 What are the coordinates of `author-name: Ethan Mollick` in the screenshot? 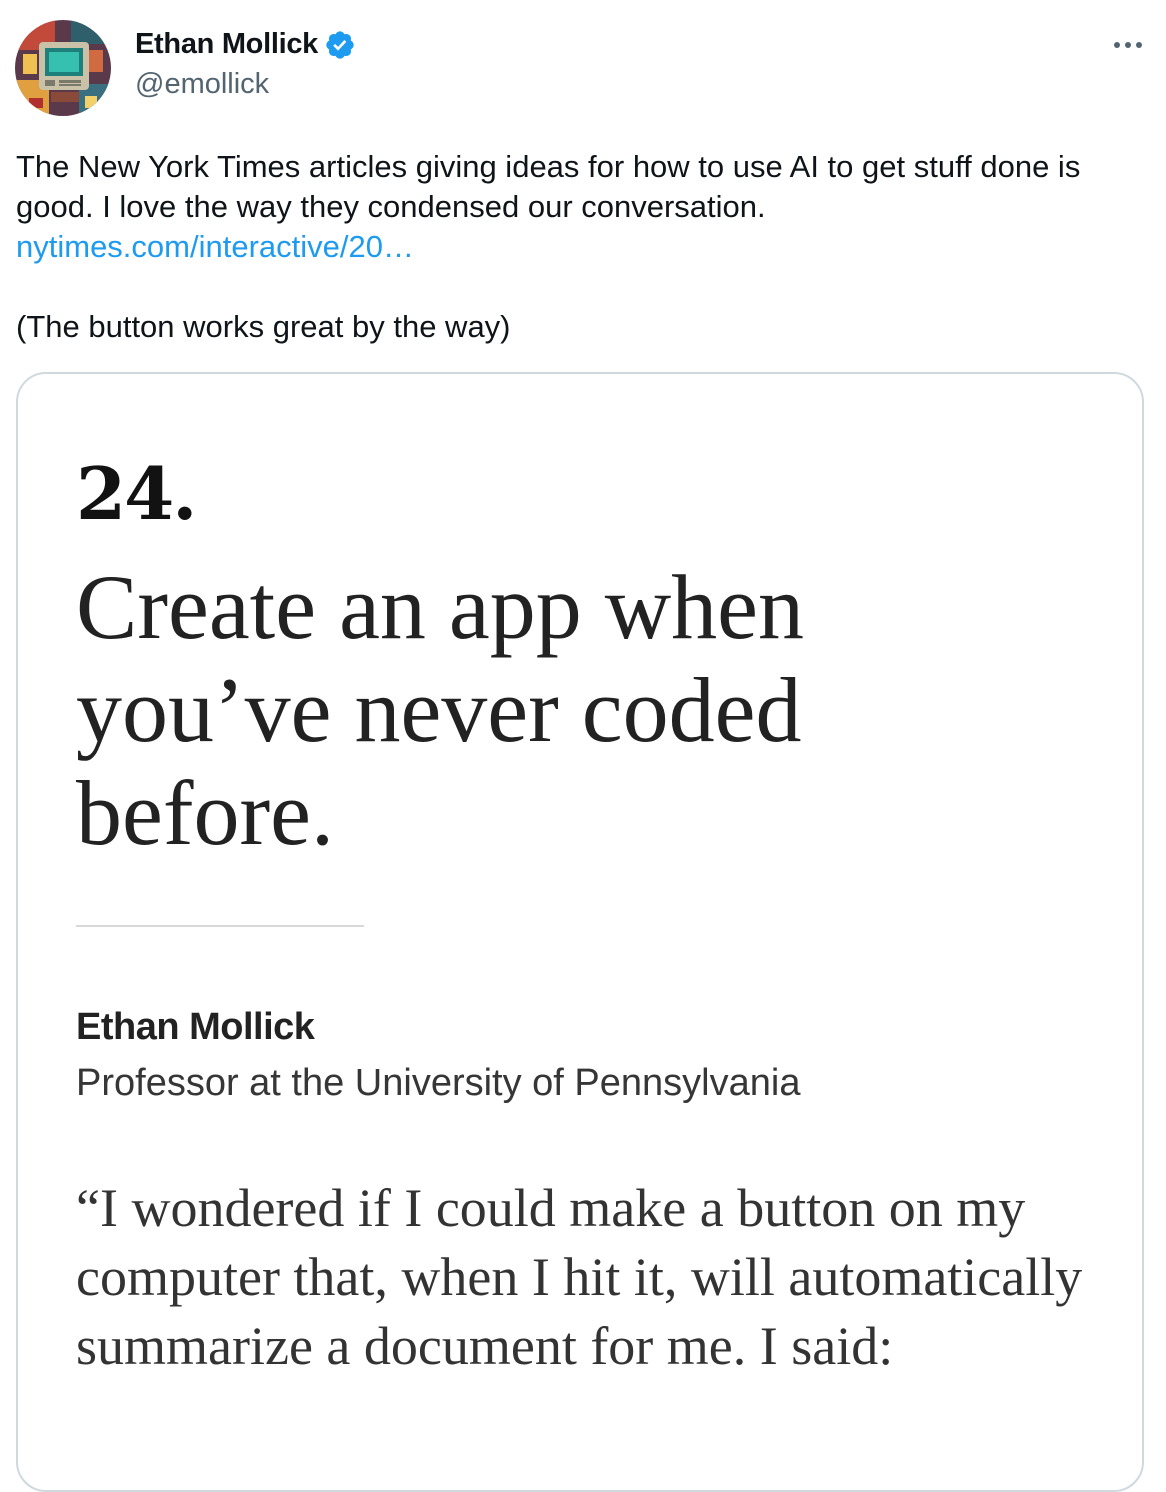 It's located at (226, 44).